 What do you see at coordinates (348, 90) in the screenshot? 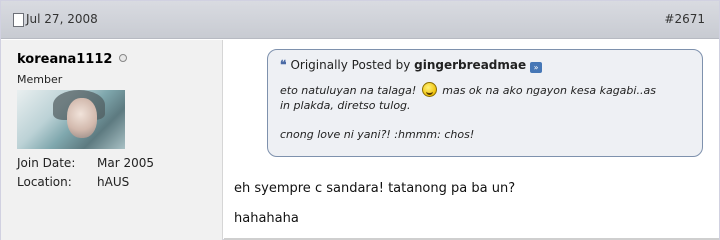
I see `quote-text-part1: eto natuluyan na talaga!` at bounding box center [348, 90].